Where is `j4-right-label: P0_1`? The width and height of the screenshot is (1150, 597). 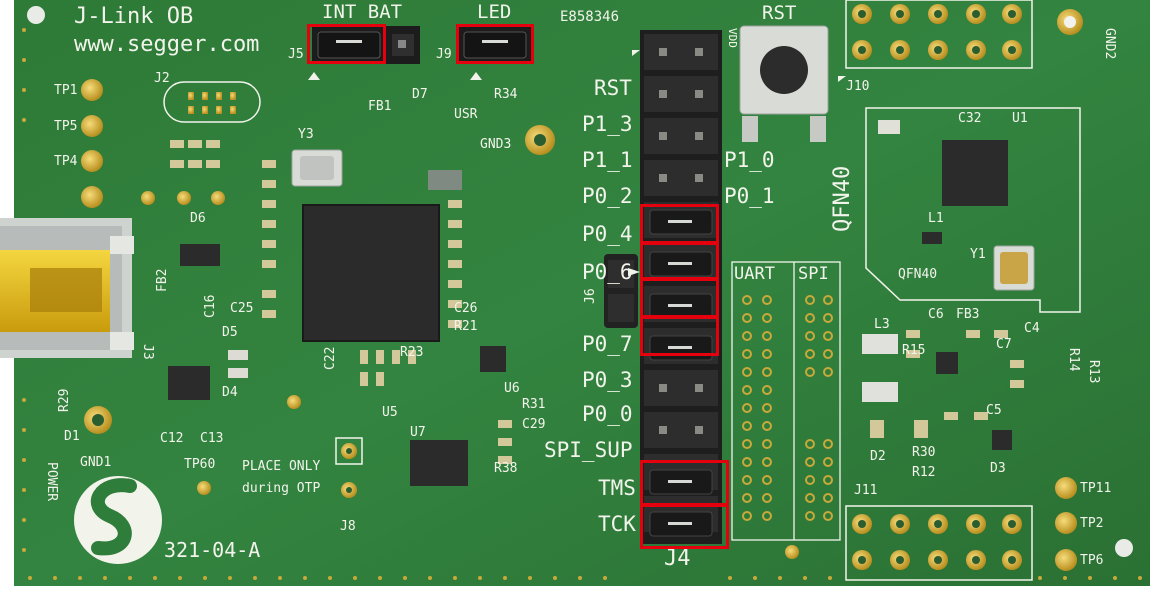 j4-right-label: P0_1 is located at coordinates (749, 196).